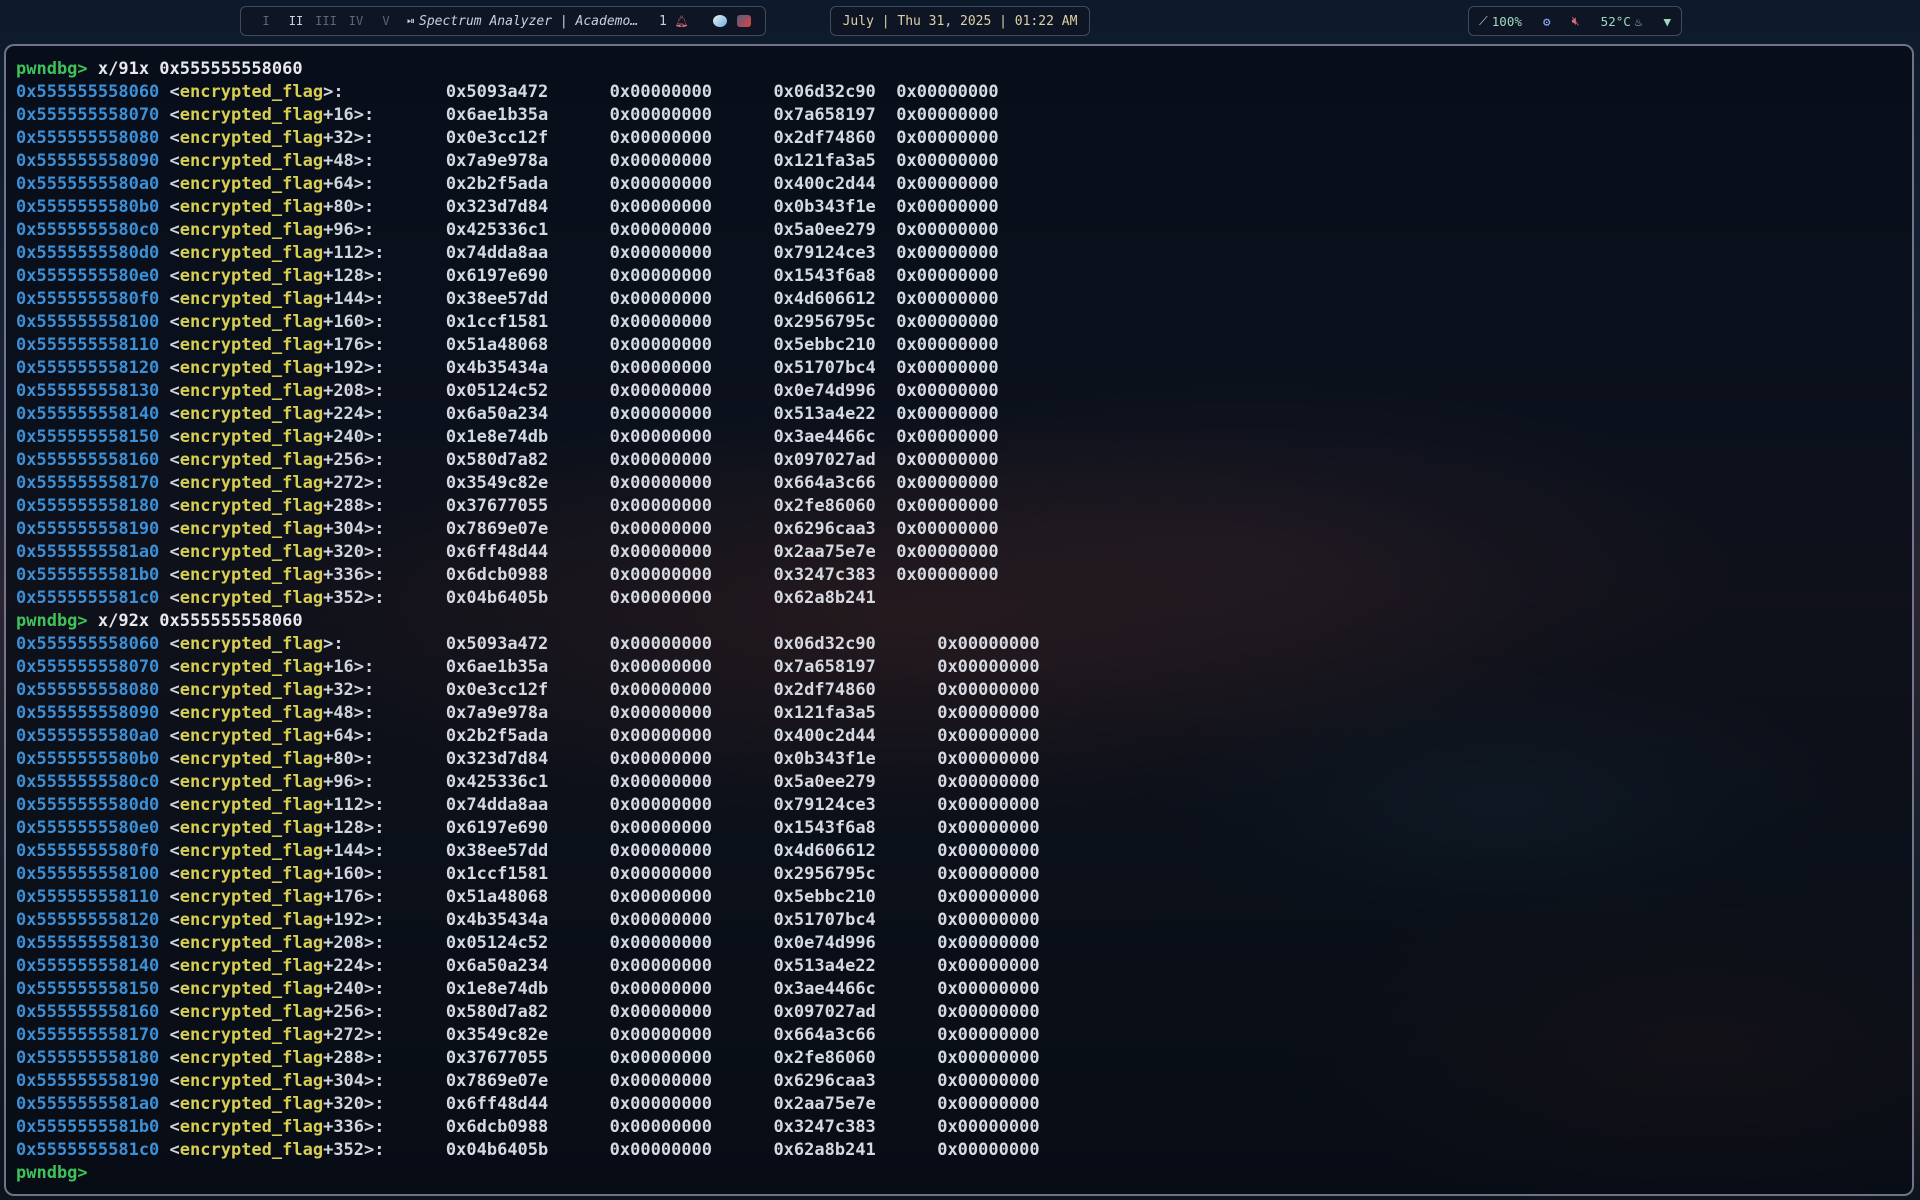  What do you see at coordinates (855, 943) in the screenshot?
I see `memory-value: 0x0e74d996` at bounding box center [855, 943].